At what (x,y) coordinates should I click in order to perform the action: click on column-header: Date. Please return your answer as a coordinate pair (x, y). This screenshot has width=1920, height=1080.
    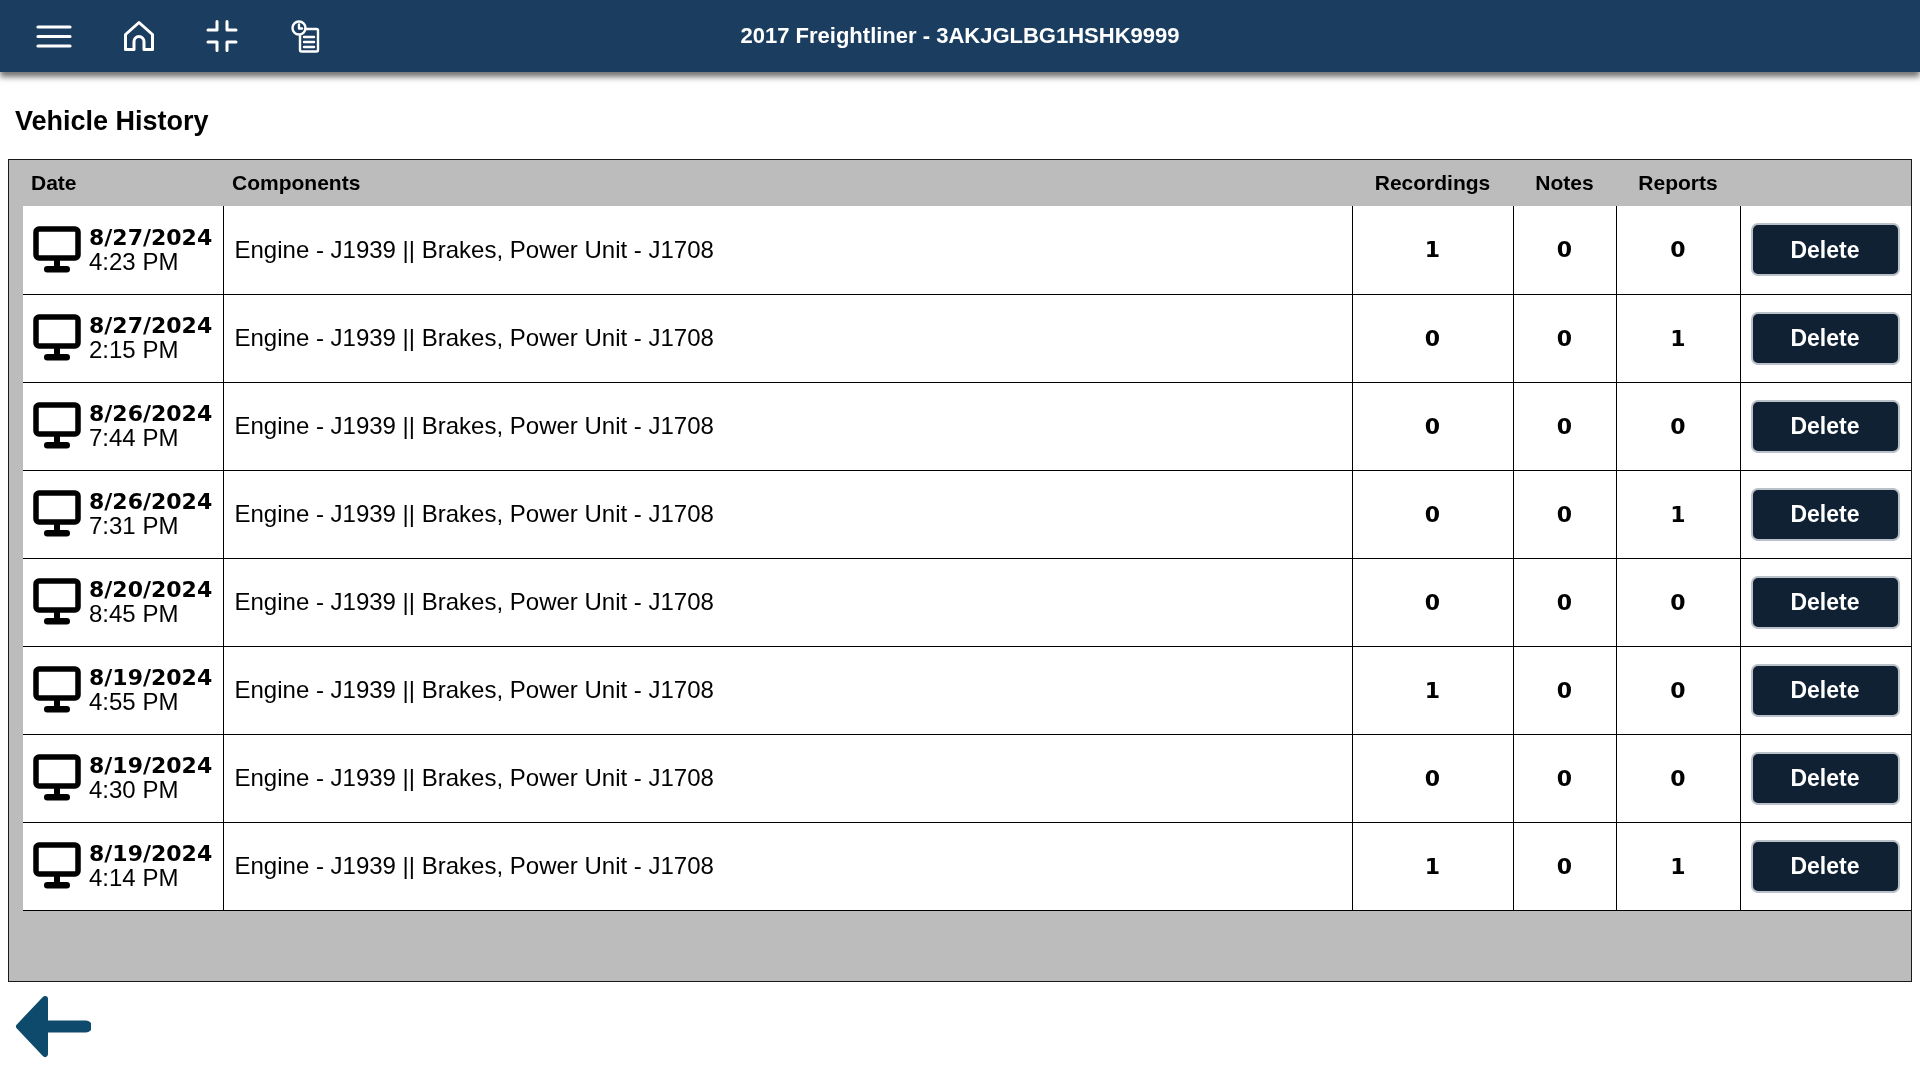
    Looking at the image, I should click on (54, 183).